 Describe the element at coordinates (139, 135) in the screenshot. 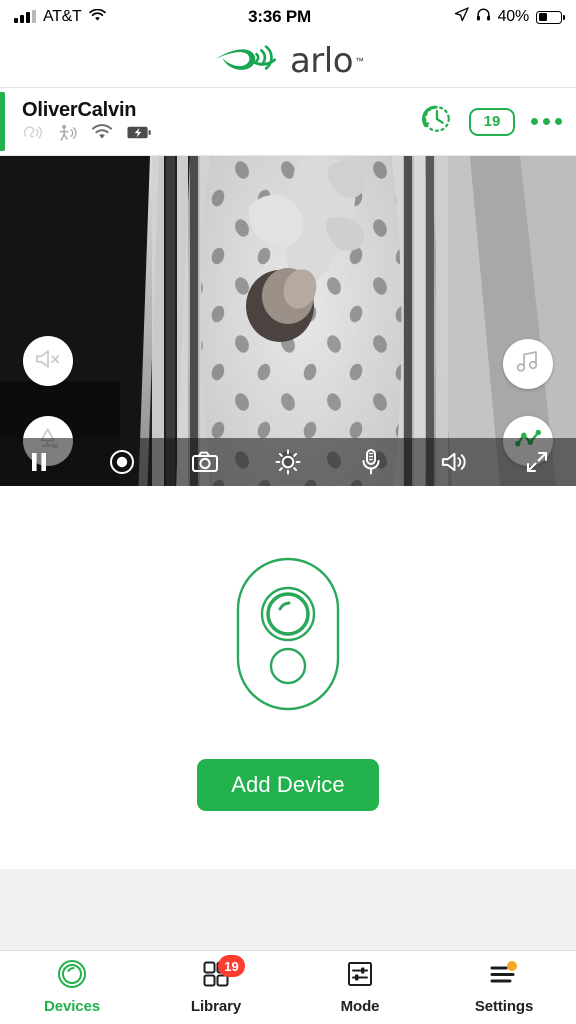

I see `battery-charging-icon` at that location.